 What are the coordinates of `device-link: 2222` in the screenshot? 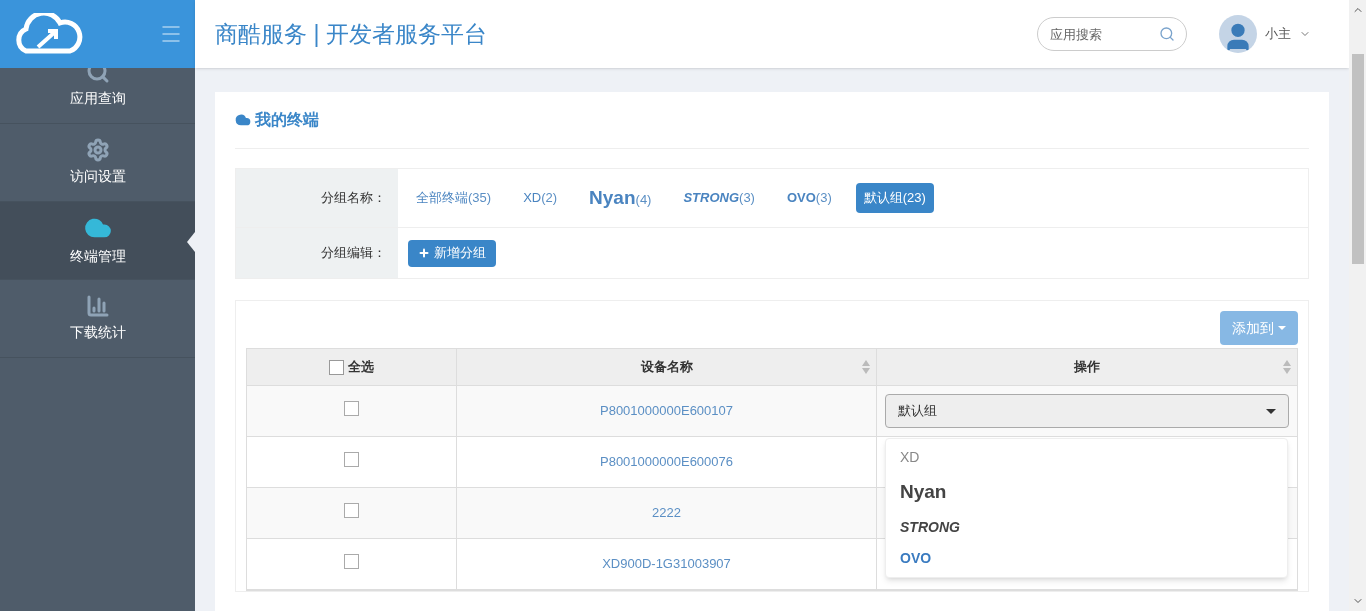 It's located at (666, 513).